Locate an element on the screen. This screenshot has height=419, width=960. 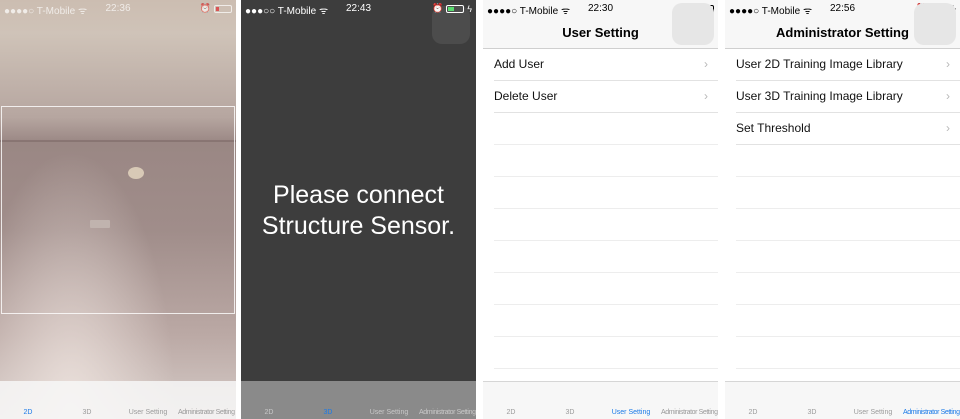
list-item-2d-training-library: User 2D Training Image Library › is located at coordinates (848, 65).